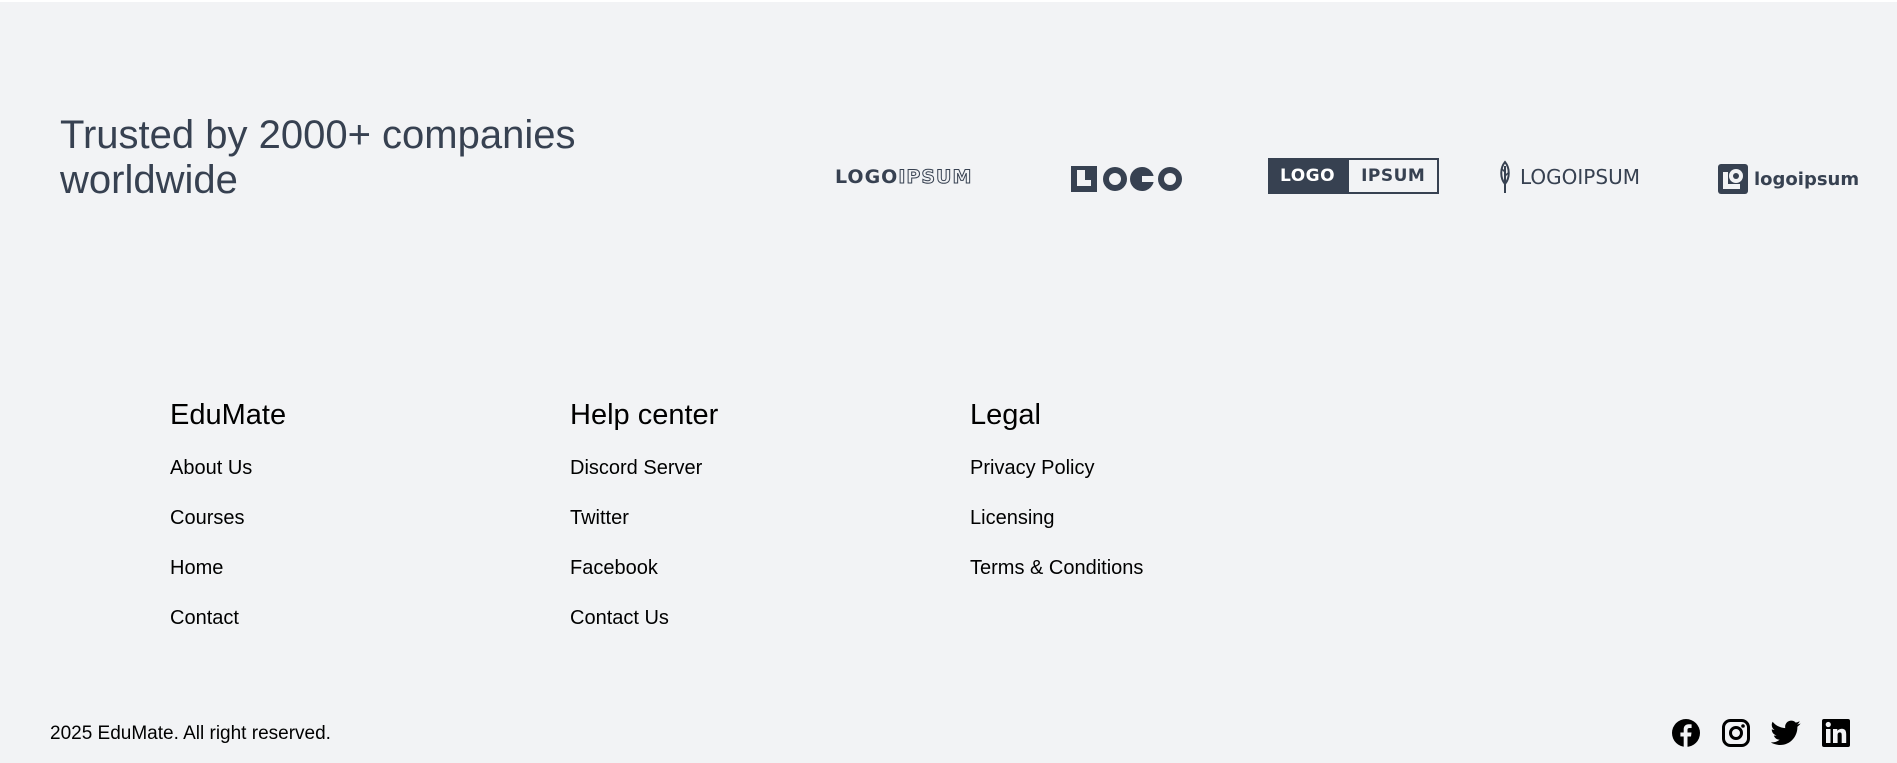  Describe the element at coordinates (228, 568) in the screenshot. I see `footer-link-home: Home` at that location.